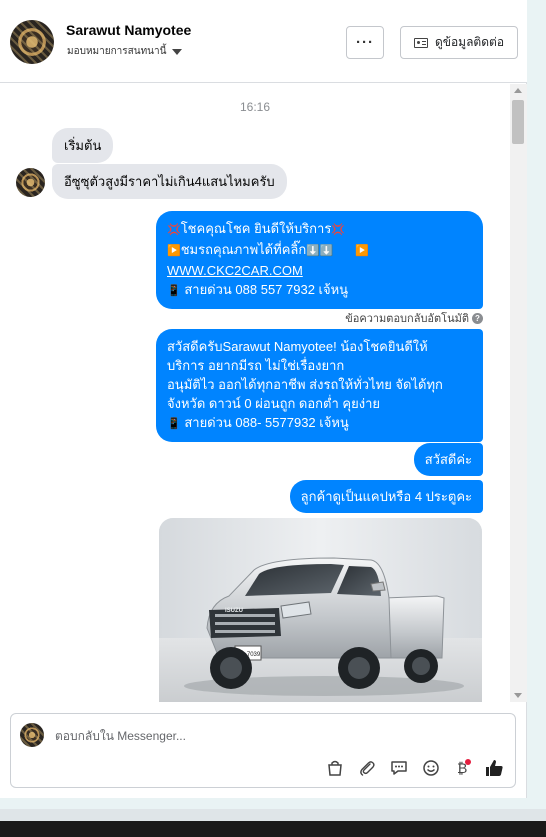 The image size is (546, 837). I want to click on scroll-thumb, so click(518, 122).